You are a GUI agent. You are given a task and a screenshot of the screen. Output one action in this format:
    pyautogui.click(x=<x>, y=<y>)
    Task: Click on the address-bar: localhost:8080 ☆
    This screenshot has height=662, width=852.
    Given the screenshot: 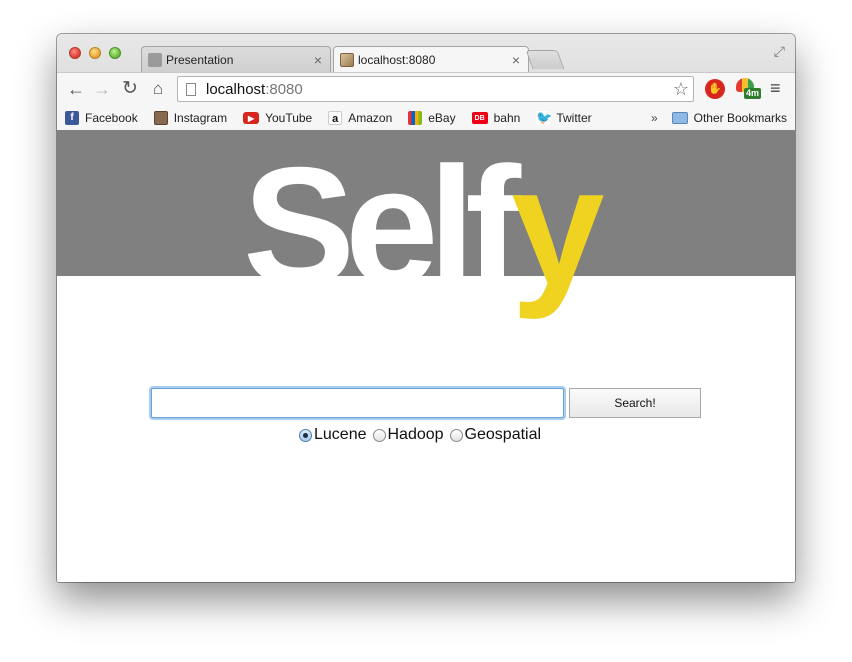 What is the action you would take?
    pyautogui.click(x=435, y=89)
    